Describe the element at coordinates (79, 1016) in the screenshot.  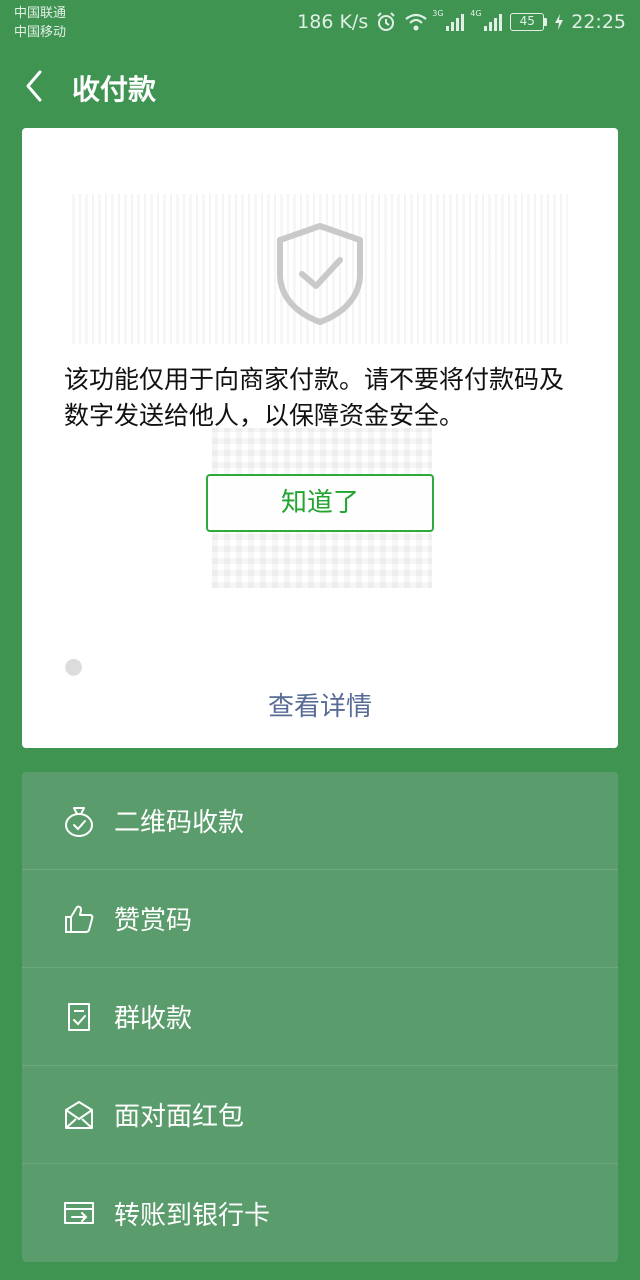
I see `clipboard-check-icon` at that location.